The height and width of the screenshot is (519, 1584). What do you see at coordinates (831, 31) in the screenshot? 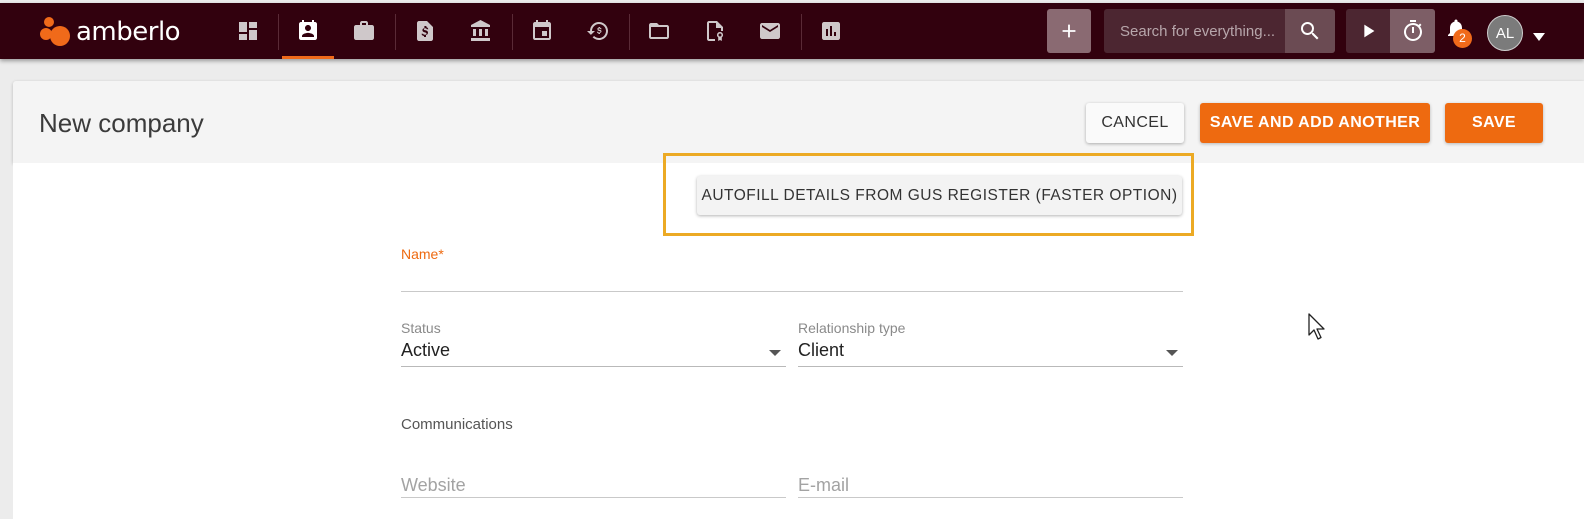
I see `reports-chart-icon` at bounding box center [831, 31].